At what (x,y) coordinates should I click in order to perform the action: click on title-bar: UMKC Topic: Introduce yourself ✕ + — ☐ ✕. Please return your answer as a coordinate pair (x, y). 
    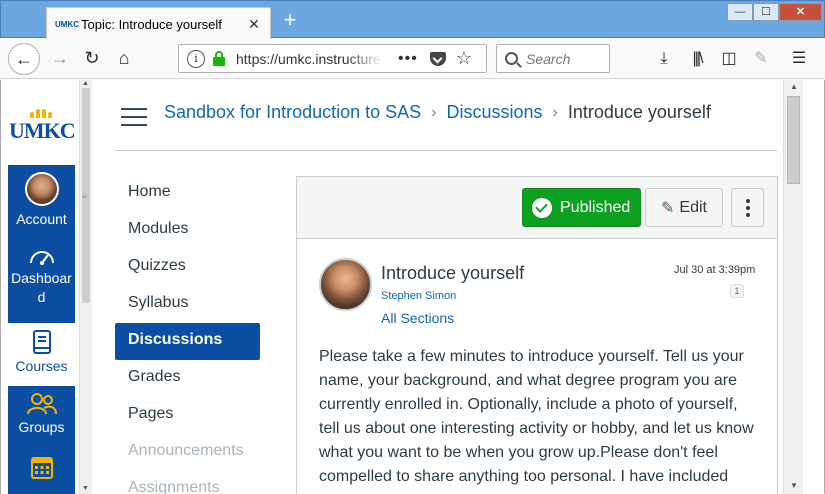
    Looking at the image, I should click on (412, 20).